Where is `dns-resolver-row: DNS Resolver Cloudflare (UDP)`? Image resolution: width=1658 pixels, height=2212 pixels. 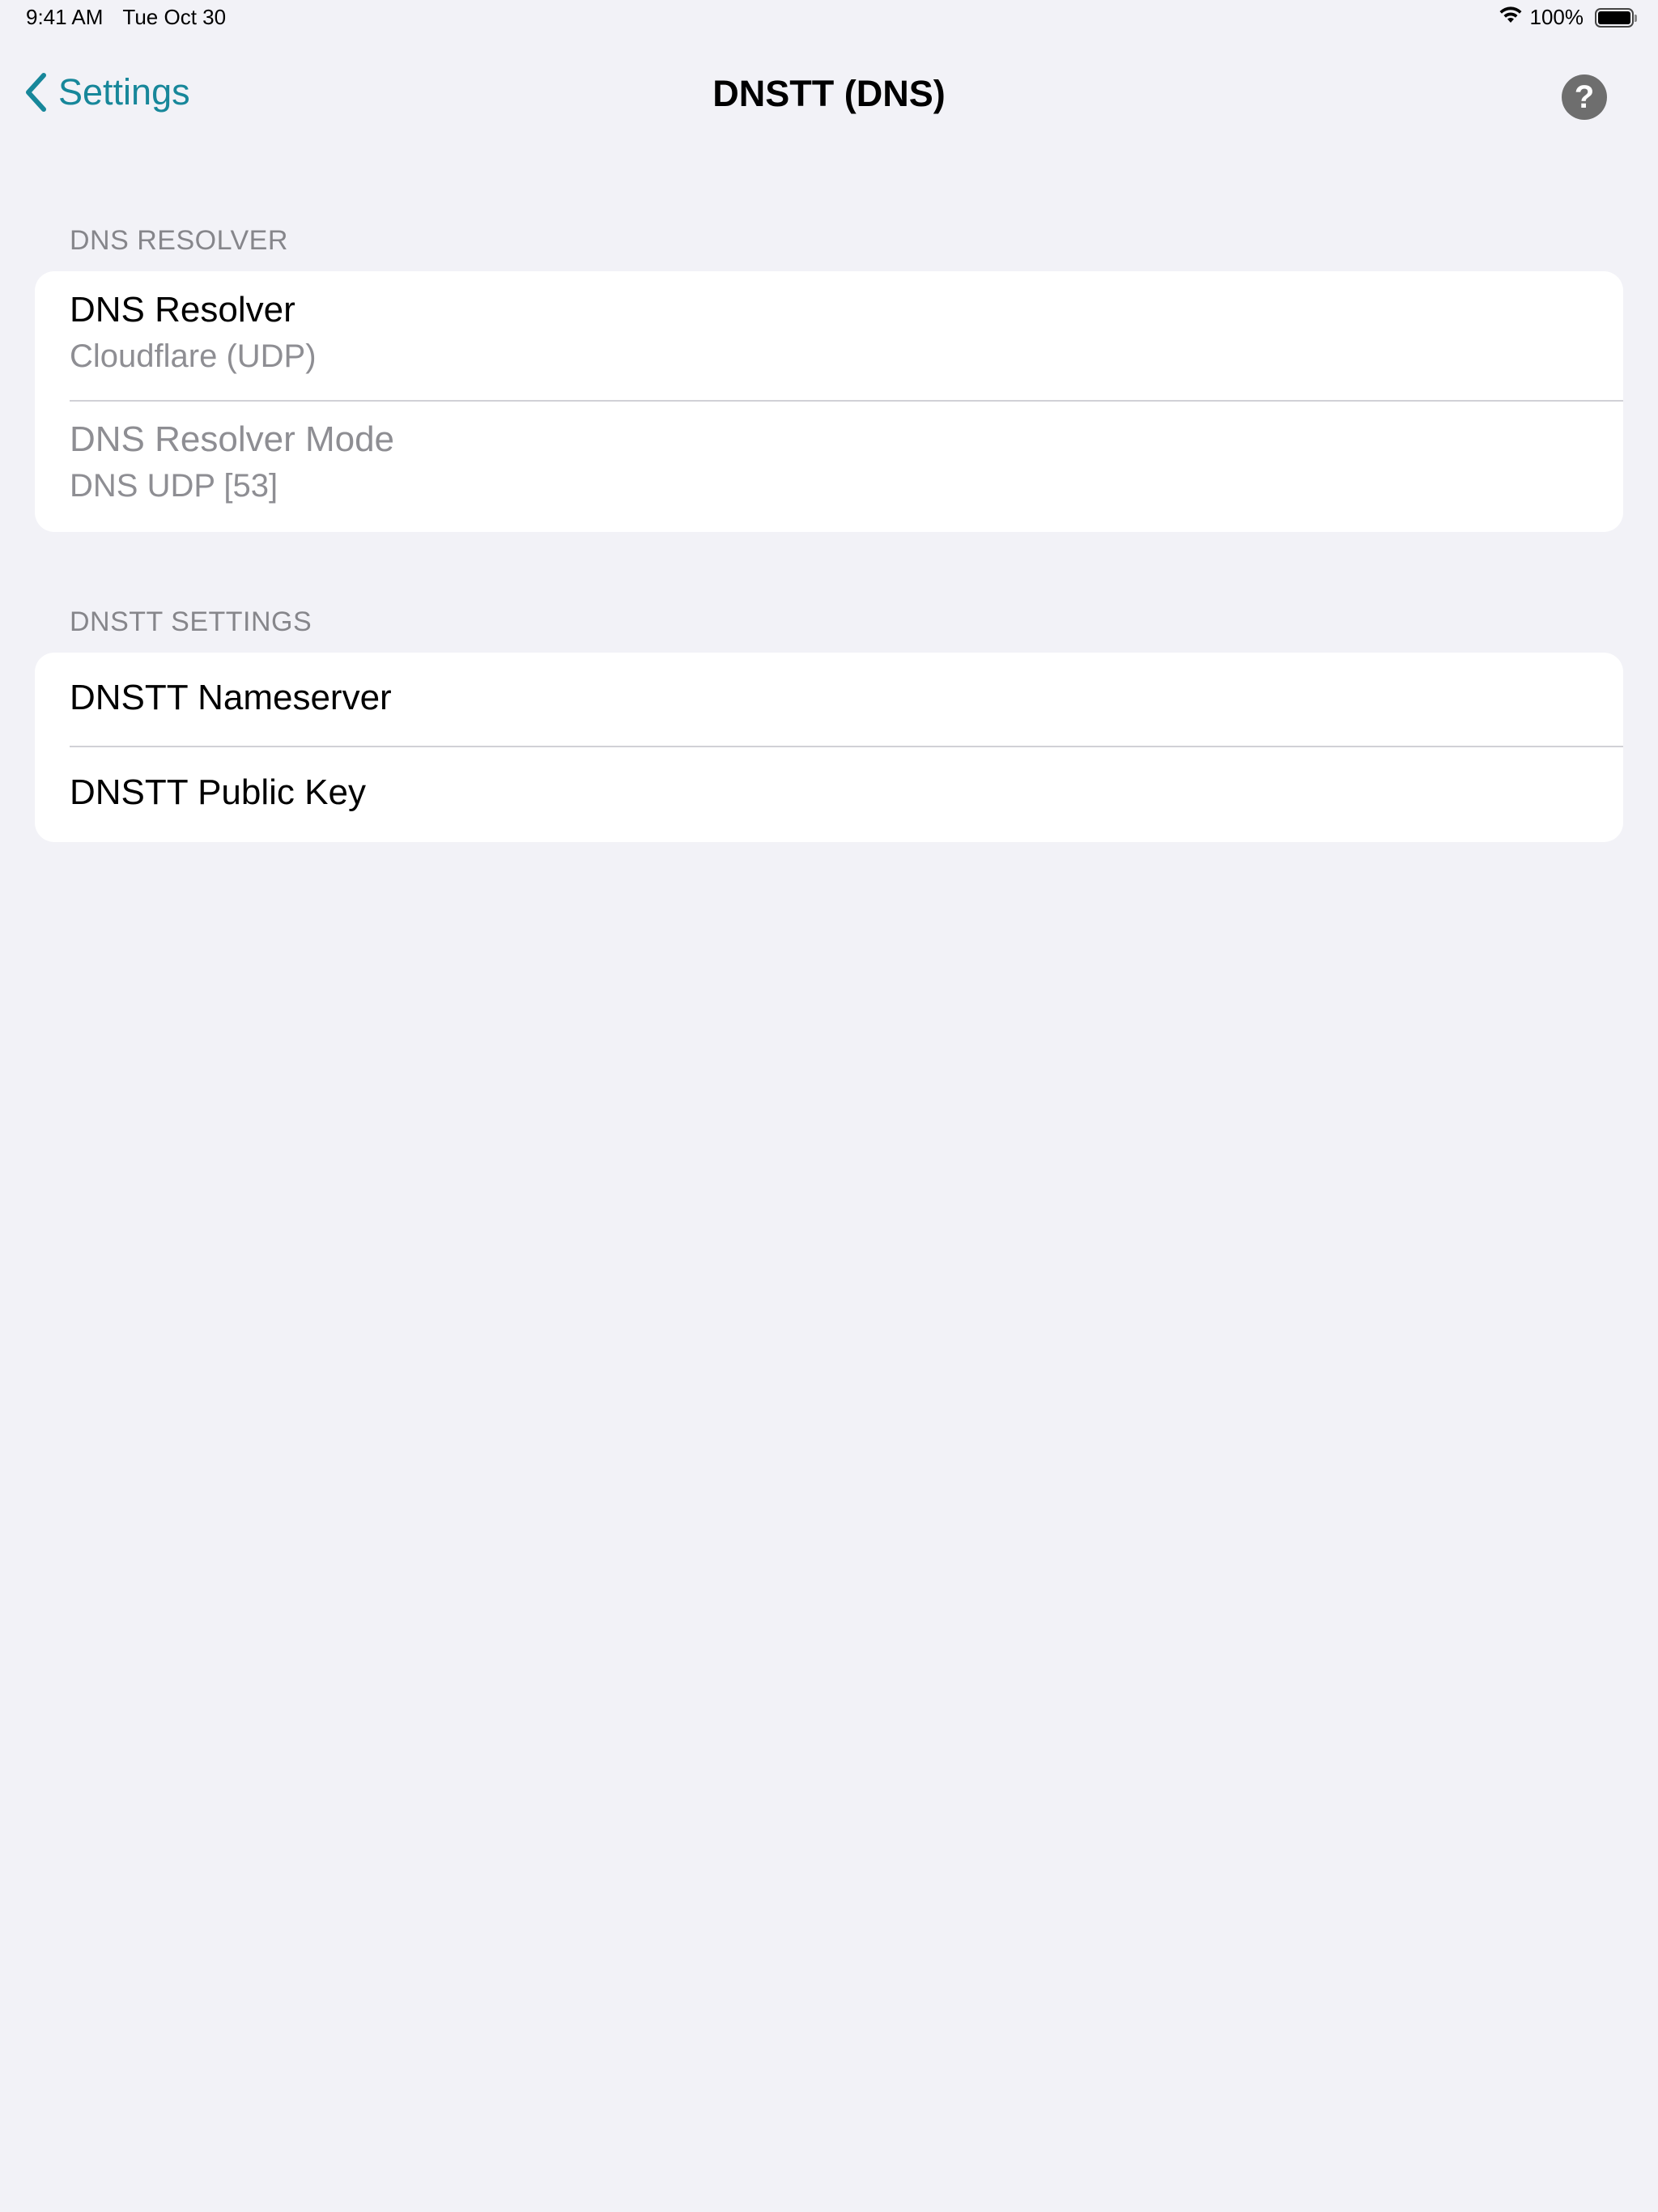
dns-resolver-row: DNS Resolver Cloudflare (UDP) is located at coordinates (829, 337).